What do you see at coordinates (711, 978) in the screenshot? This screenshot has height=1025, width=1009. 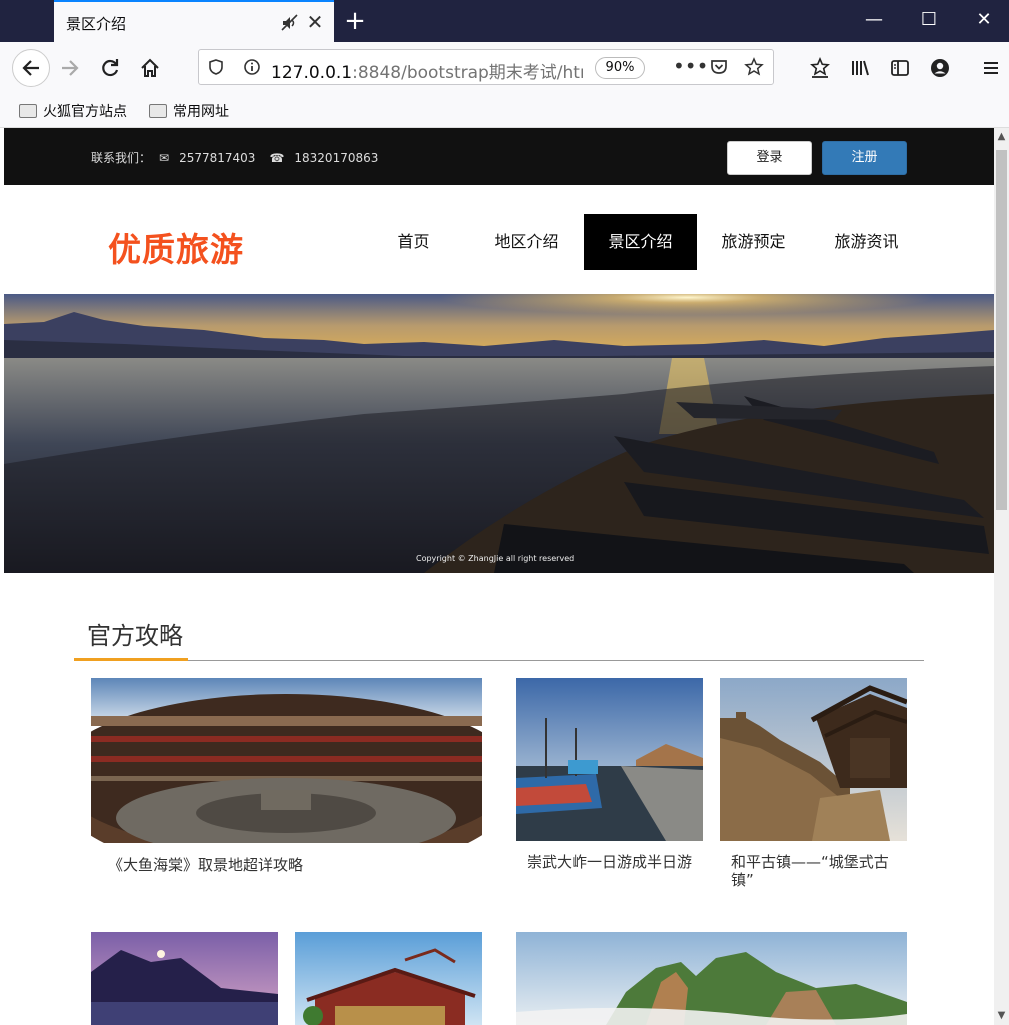 I see `card-image-wuyi-mountain` at bounding box center [711, 978].